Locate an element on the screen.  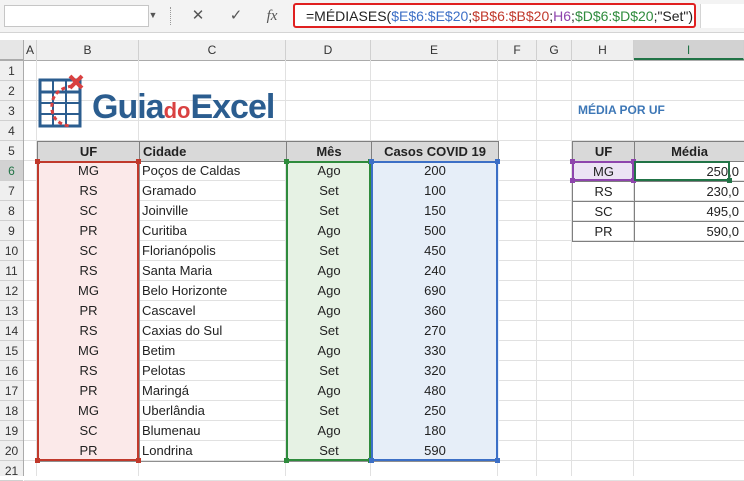
cell-cidade: Caxias do Sul is located at coordinates (213, 331).